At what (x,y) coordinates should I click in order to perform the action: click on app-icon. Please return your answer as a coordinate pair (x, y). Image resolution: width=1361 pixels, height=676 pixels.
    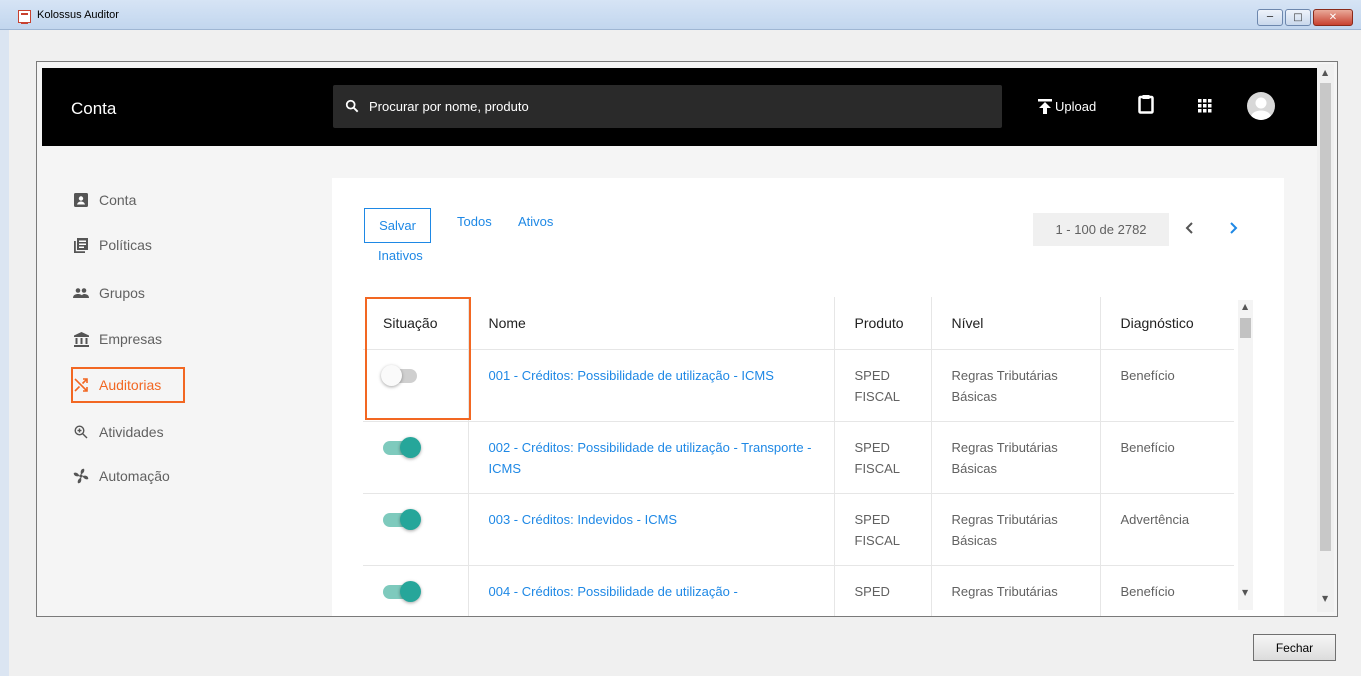
    Looking at the image, I should click on (24, 17).